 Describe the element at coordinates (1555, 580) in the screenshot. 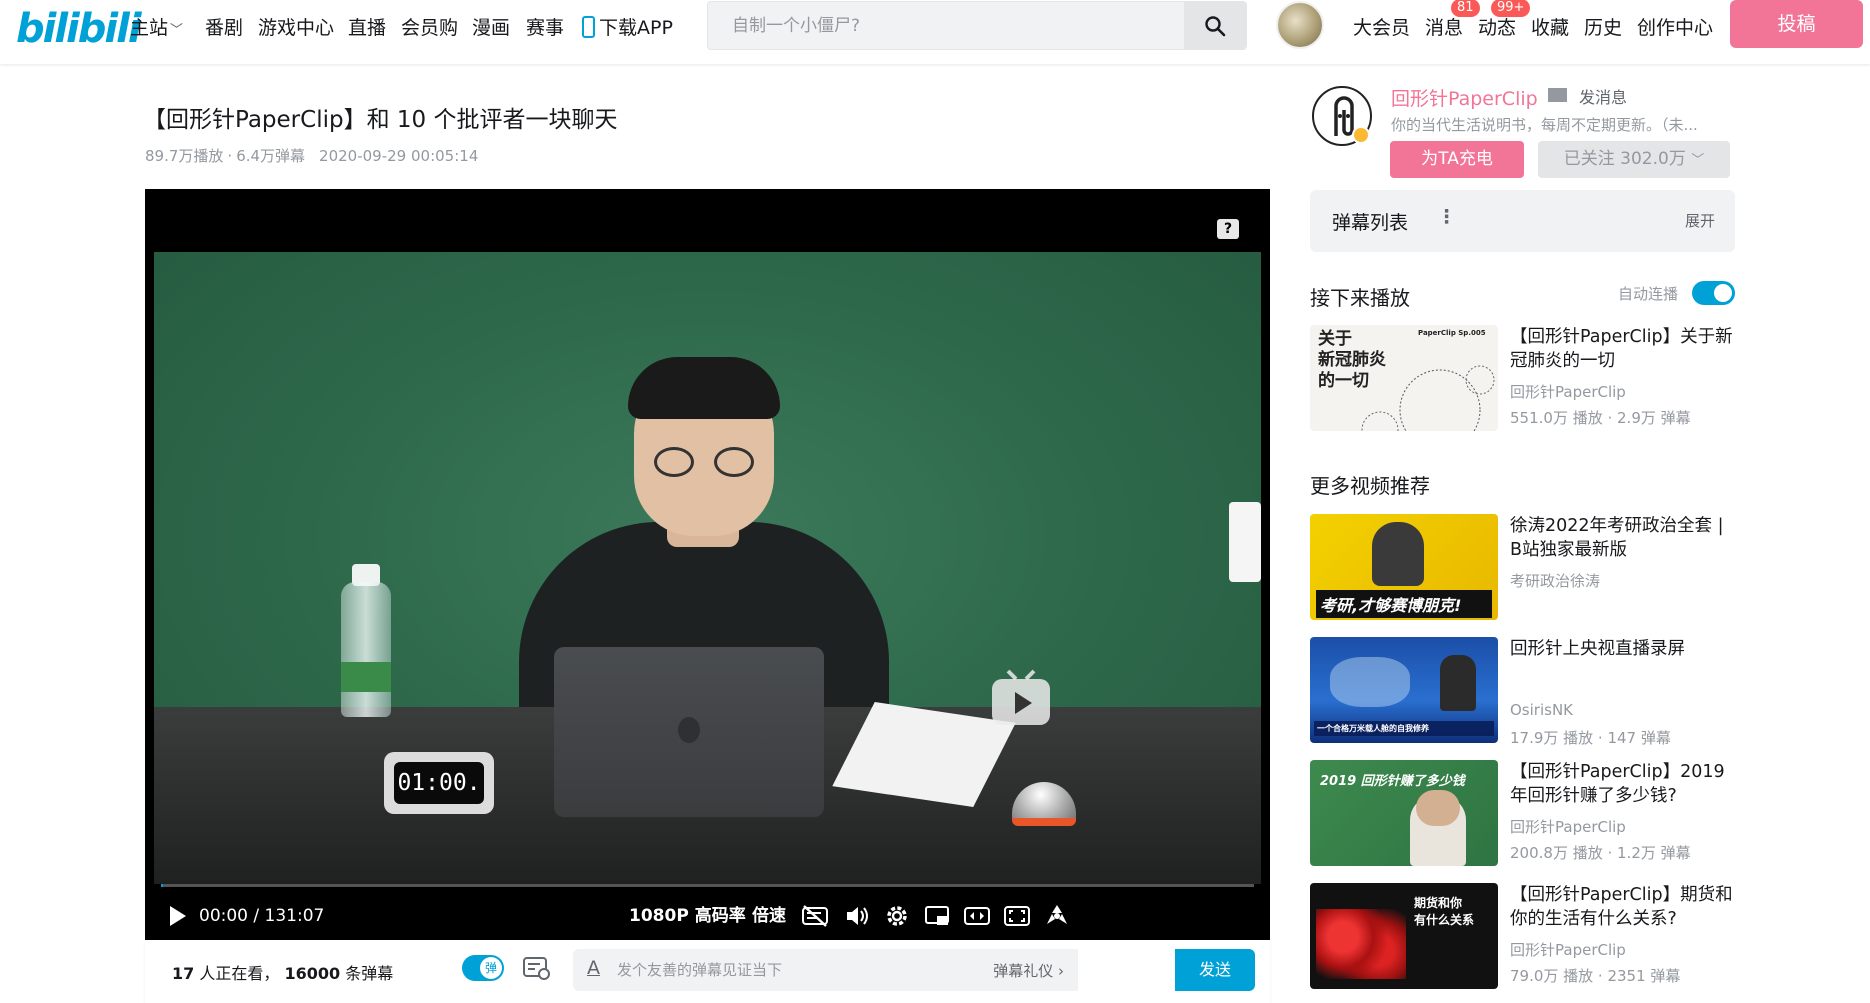

I see `video-author: 考研政治徐涛` at that location.